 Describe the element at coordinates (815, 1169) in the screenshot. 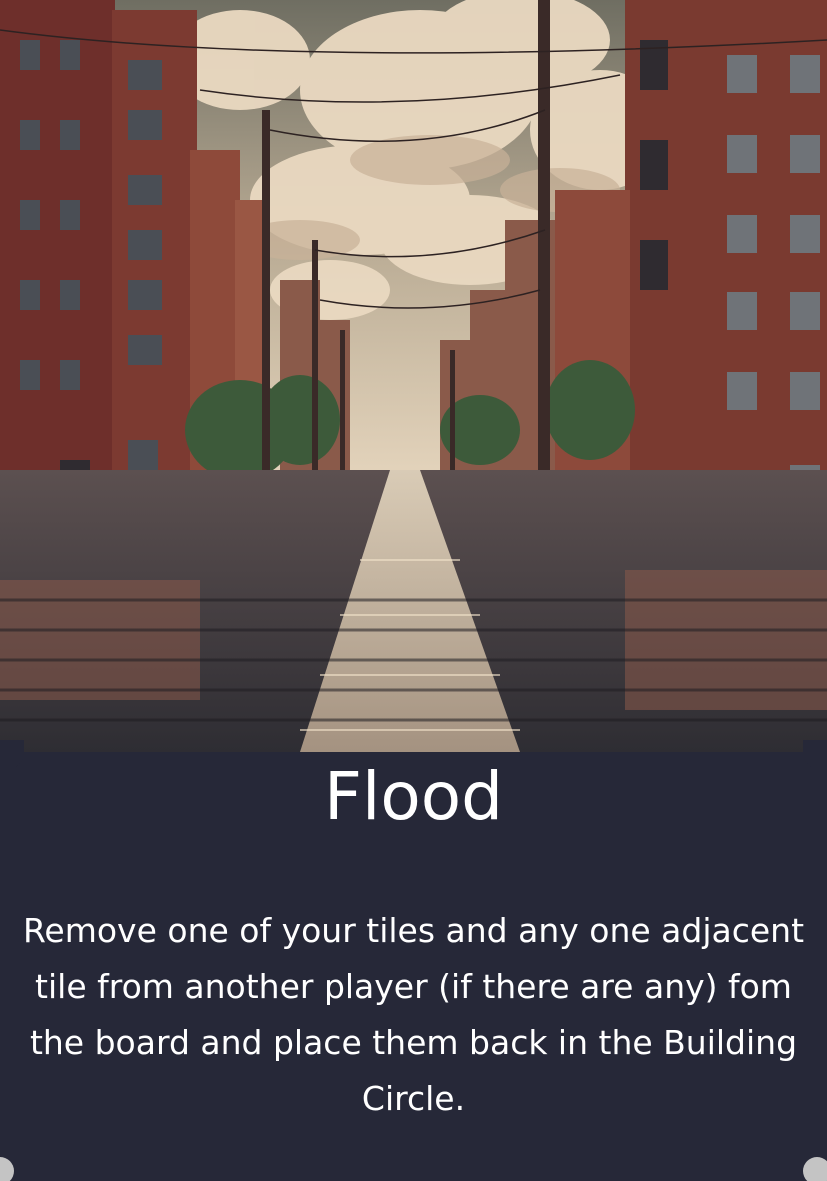

I see `card-corner-bottom-right` at that location.